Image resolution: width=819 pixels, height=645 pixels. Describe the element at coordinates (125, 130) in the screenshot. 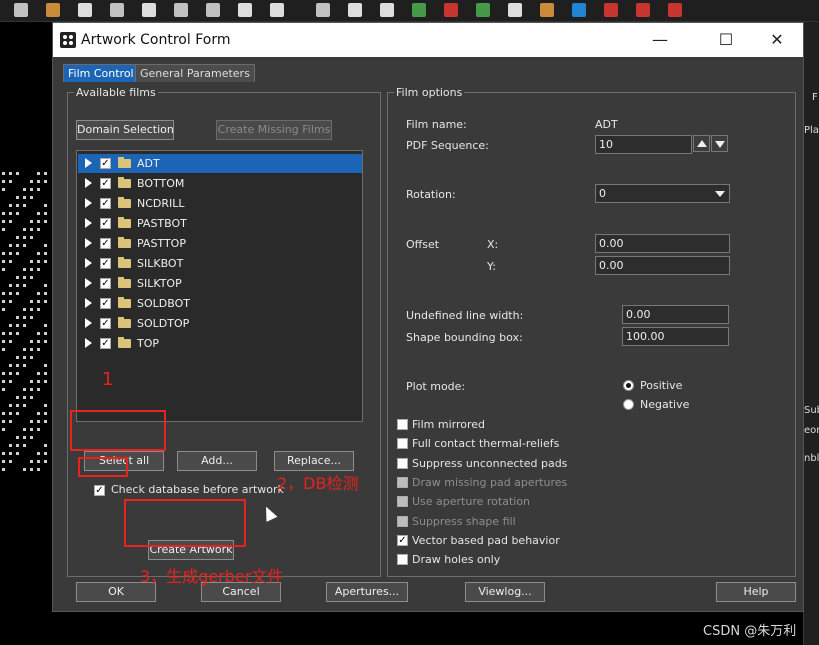

I see `domain-selection-button: Domain Selection` at that location.